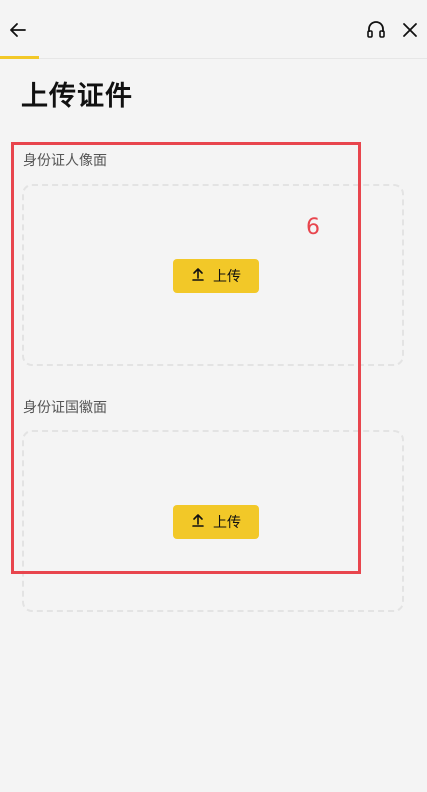  I want to click on progress-indicator, so click(19, 57).